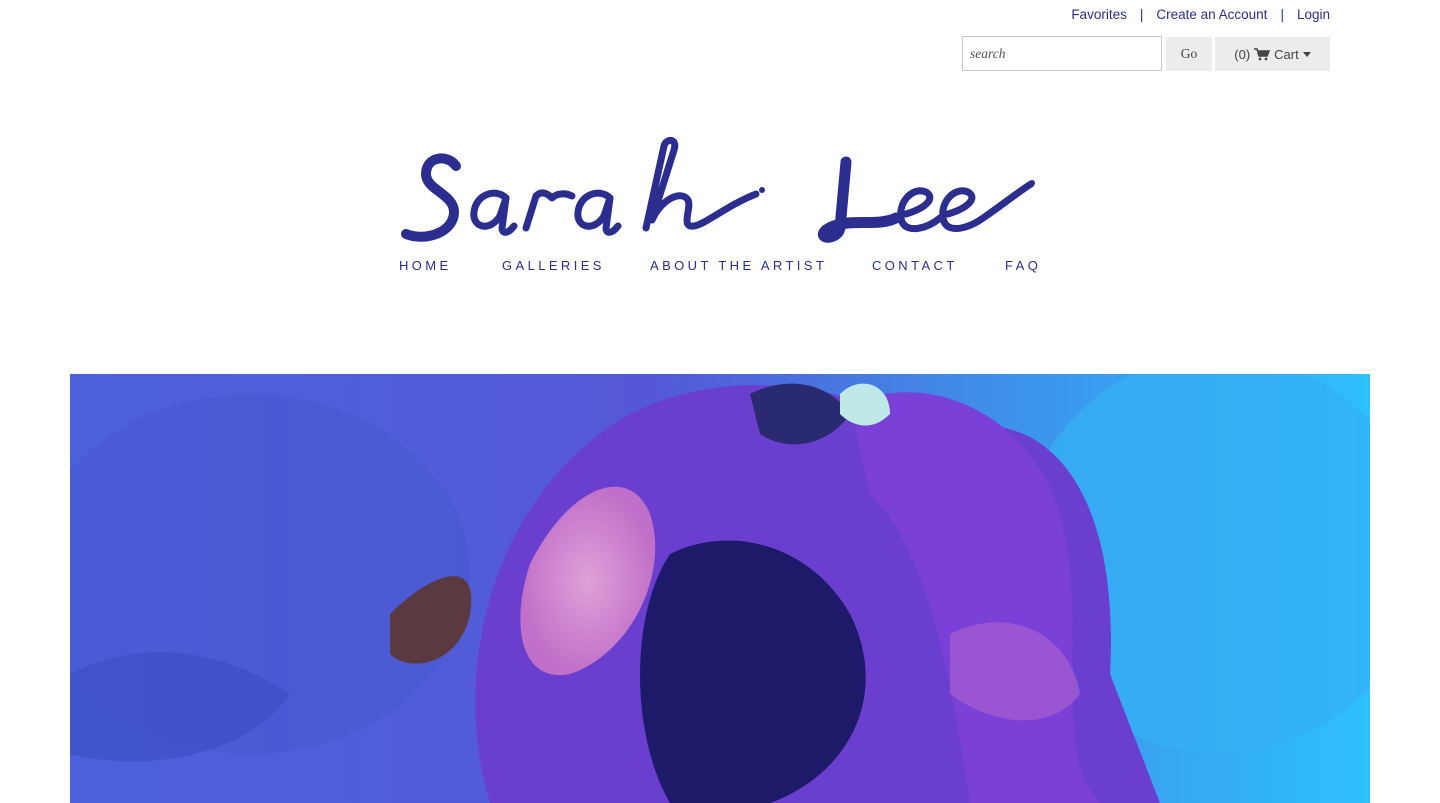 Image resolution: width=1440 pixels, height=803 pixels. Describe the element at coordinates (721, 188) in the screenshot. I see `site-logo` at that location.